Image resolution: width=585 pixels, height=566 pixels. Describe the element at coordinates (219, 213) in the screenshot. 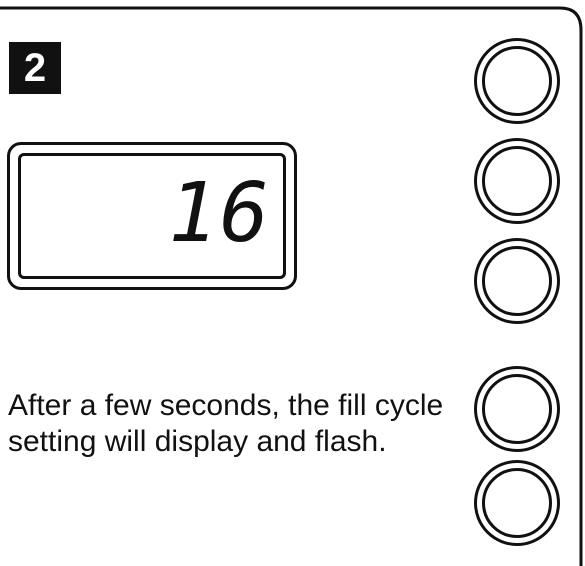

I see `lcd-readout: 16` at that location.